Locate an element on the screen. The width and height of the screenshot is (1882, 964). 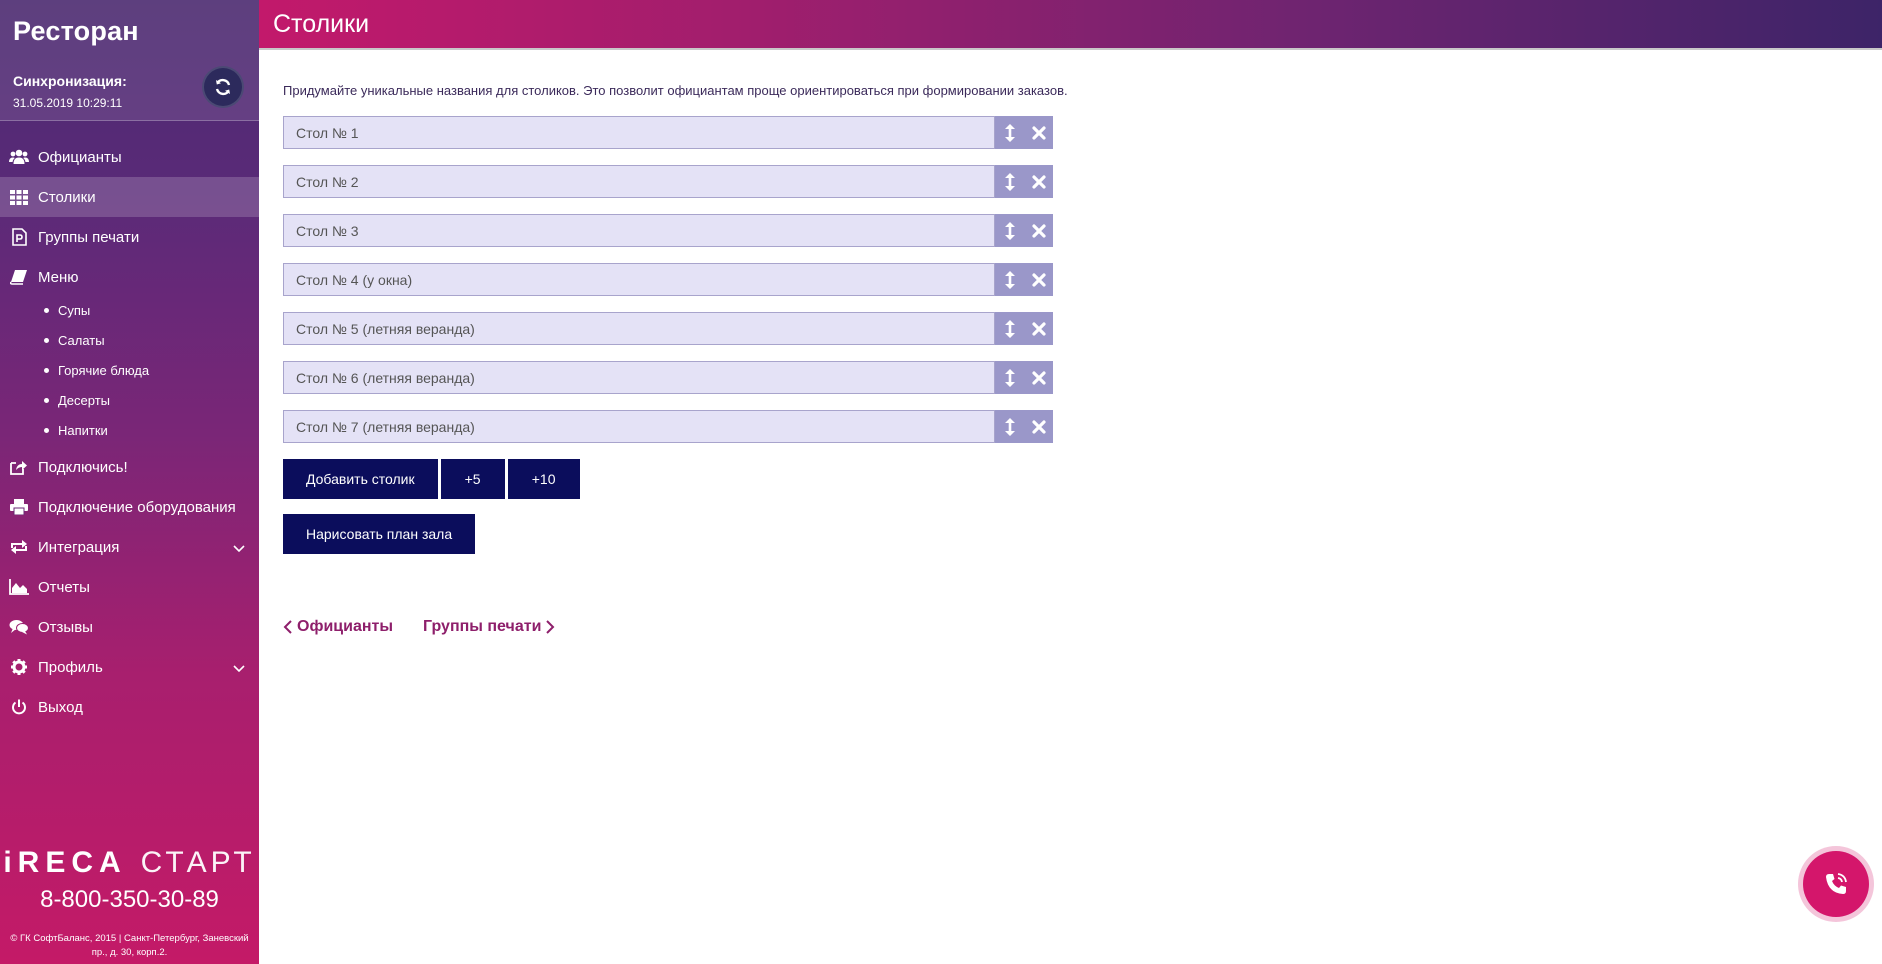
sidebar-item-equipment: Подключение оборудования is located at coordinates (129, 507).